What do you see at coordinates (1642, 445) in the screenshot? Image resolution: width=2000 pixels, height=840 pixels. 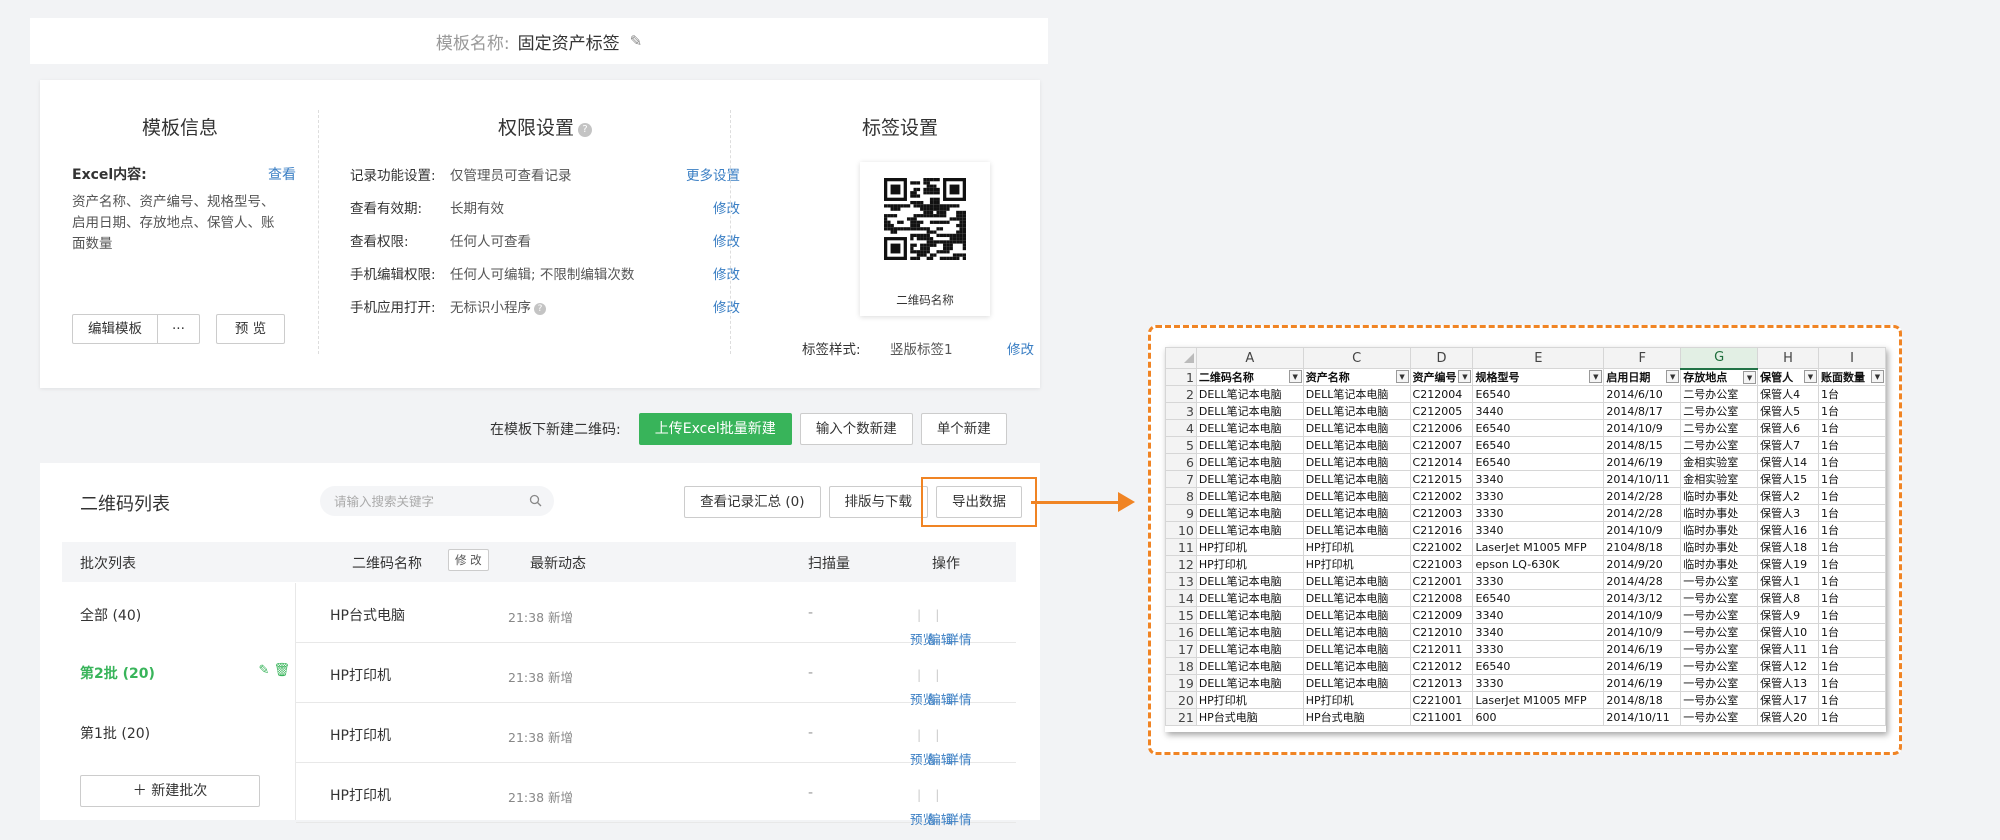 I see `excel-cell: 2014/8/15` at bounding box center [1642, 445].